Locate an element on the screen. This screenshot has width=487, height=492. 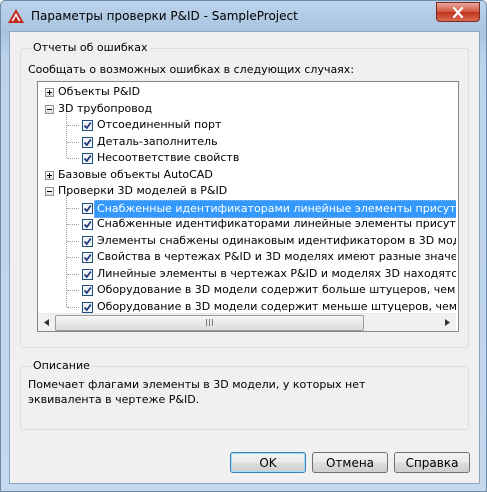
scroll-left-button is located at coordinates (46, 322).